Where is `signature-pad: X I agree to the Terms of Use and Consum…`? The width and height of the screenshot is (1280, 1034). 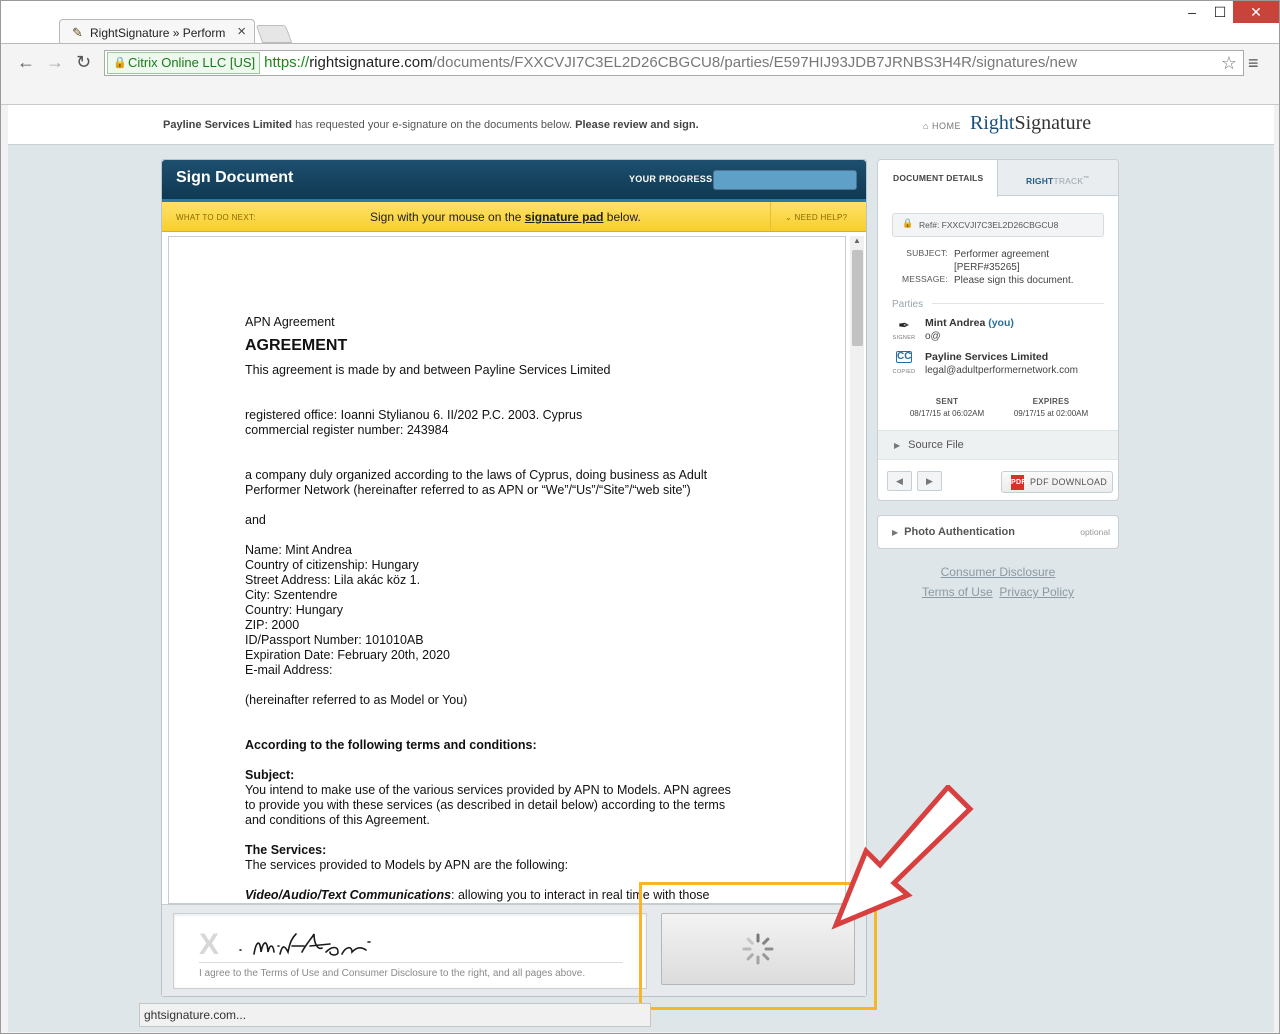 signature-pad: X I agree to the Terms of Use and Consum… is located at coordinates (410, 951).